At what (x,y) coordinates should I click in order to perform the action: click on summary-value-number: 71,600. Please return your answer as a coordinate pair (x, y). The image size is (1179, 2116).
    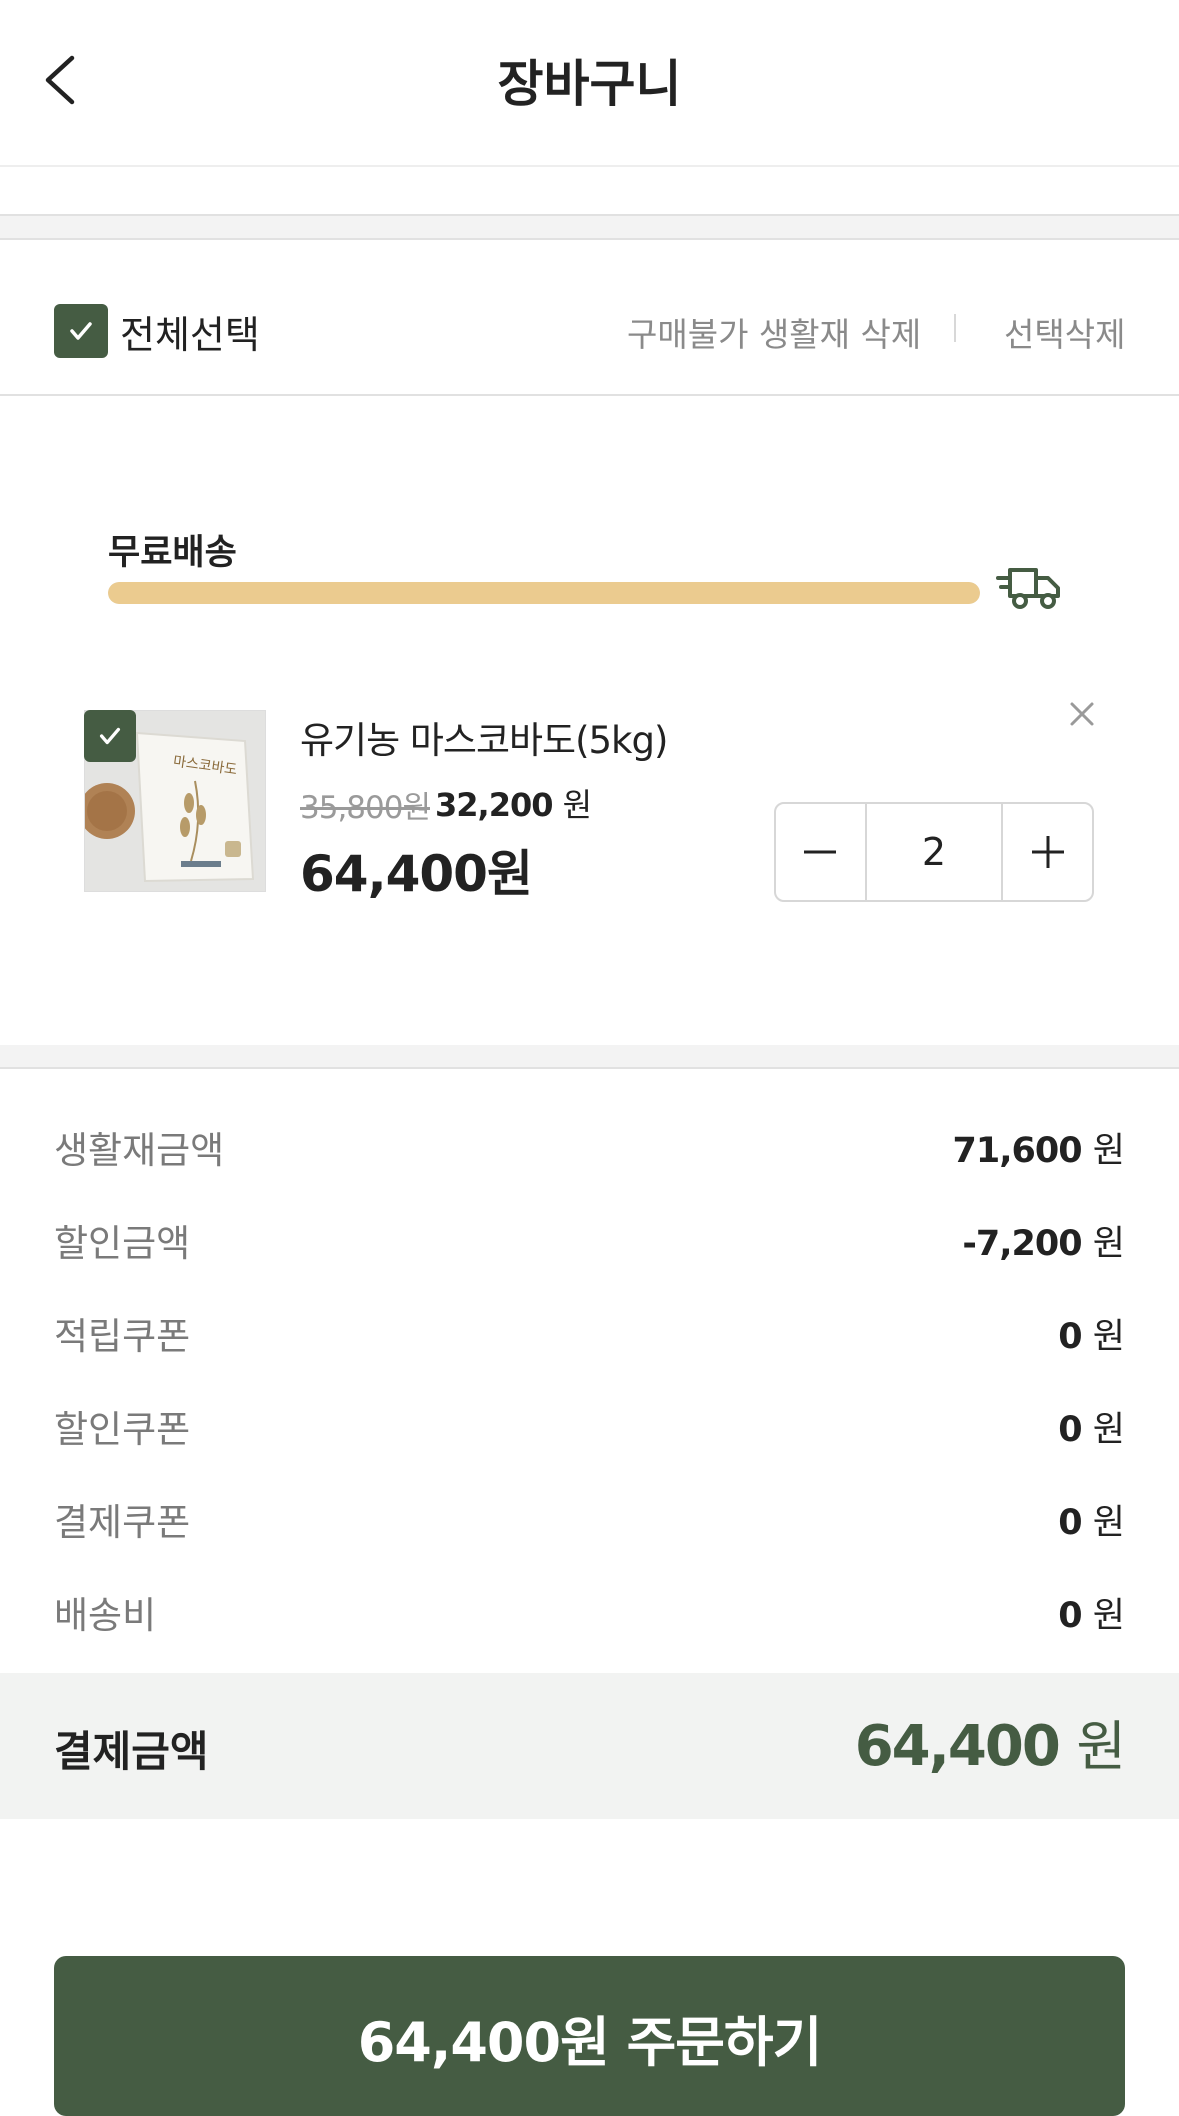
    Looking at the image, I should click on (1017, 1150).